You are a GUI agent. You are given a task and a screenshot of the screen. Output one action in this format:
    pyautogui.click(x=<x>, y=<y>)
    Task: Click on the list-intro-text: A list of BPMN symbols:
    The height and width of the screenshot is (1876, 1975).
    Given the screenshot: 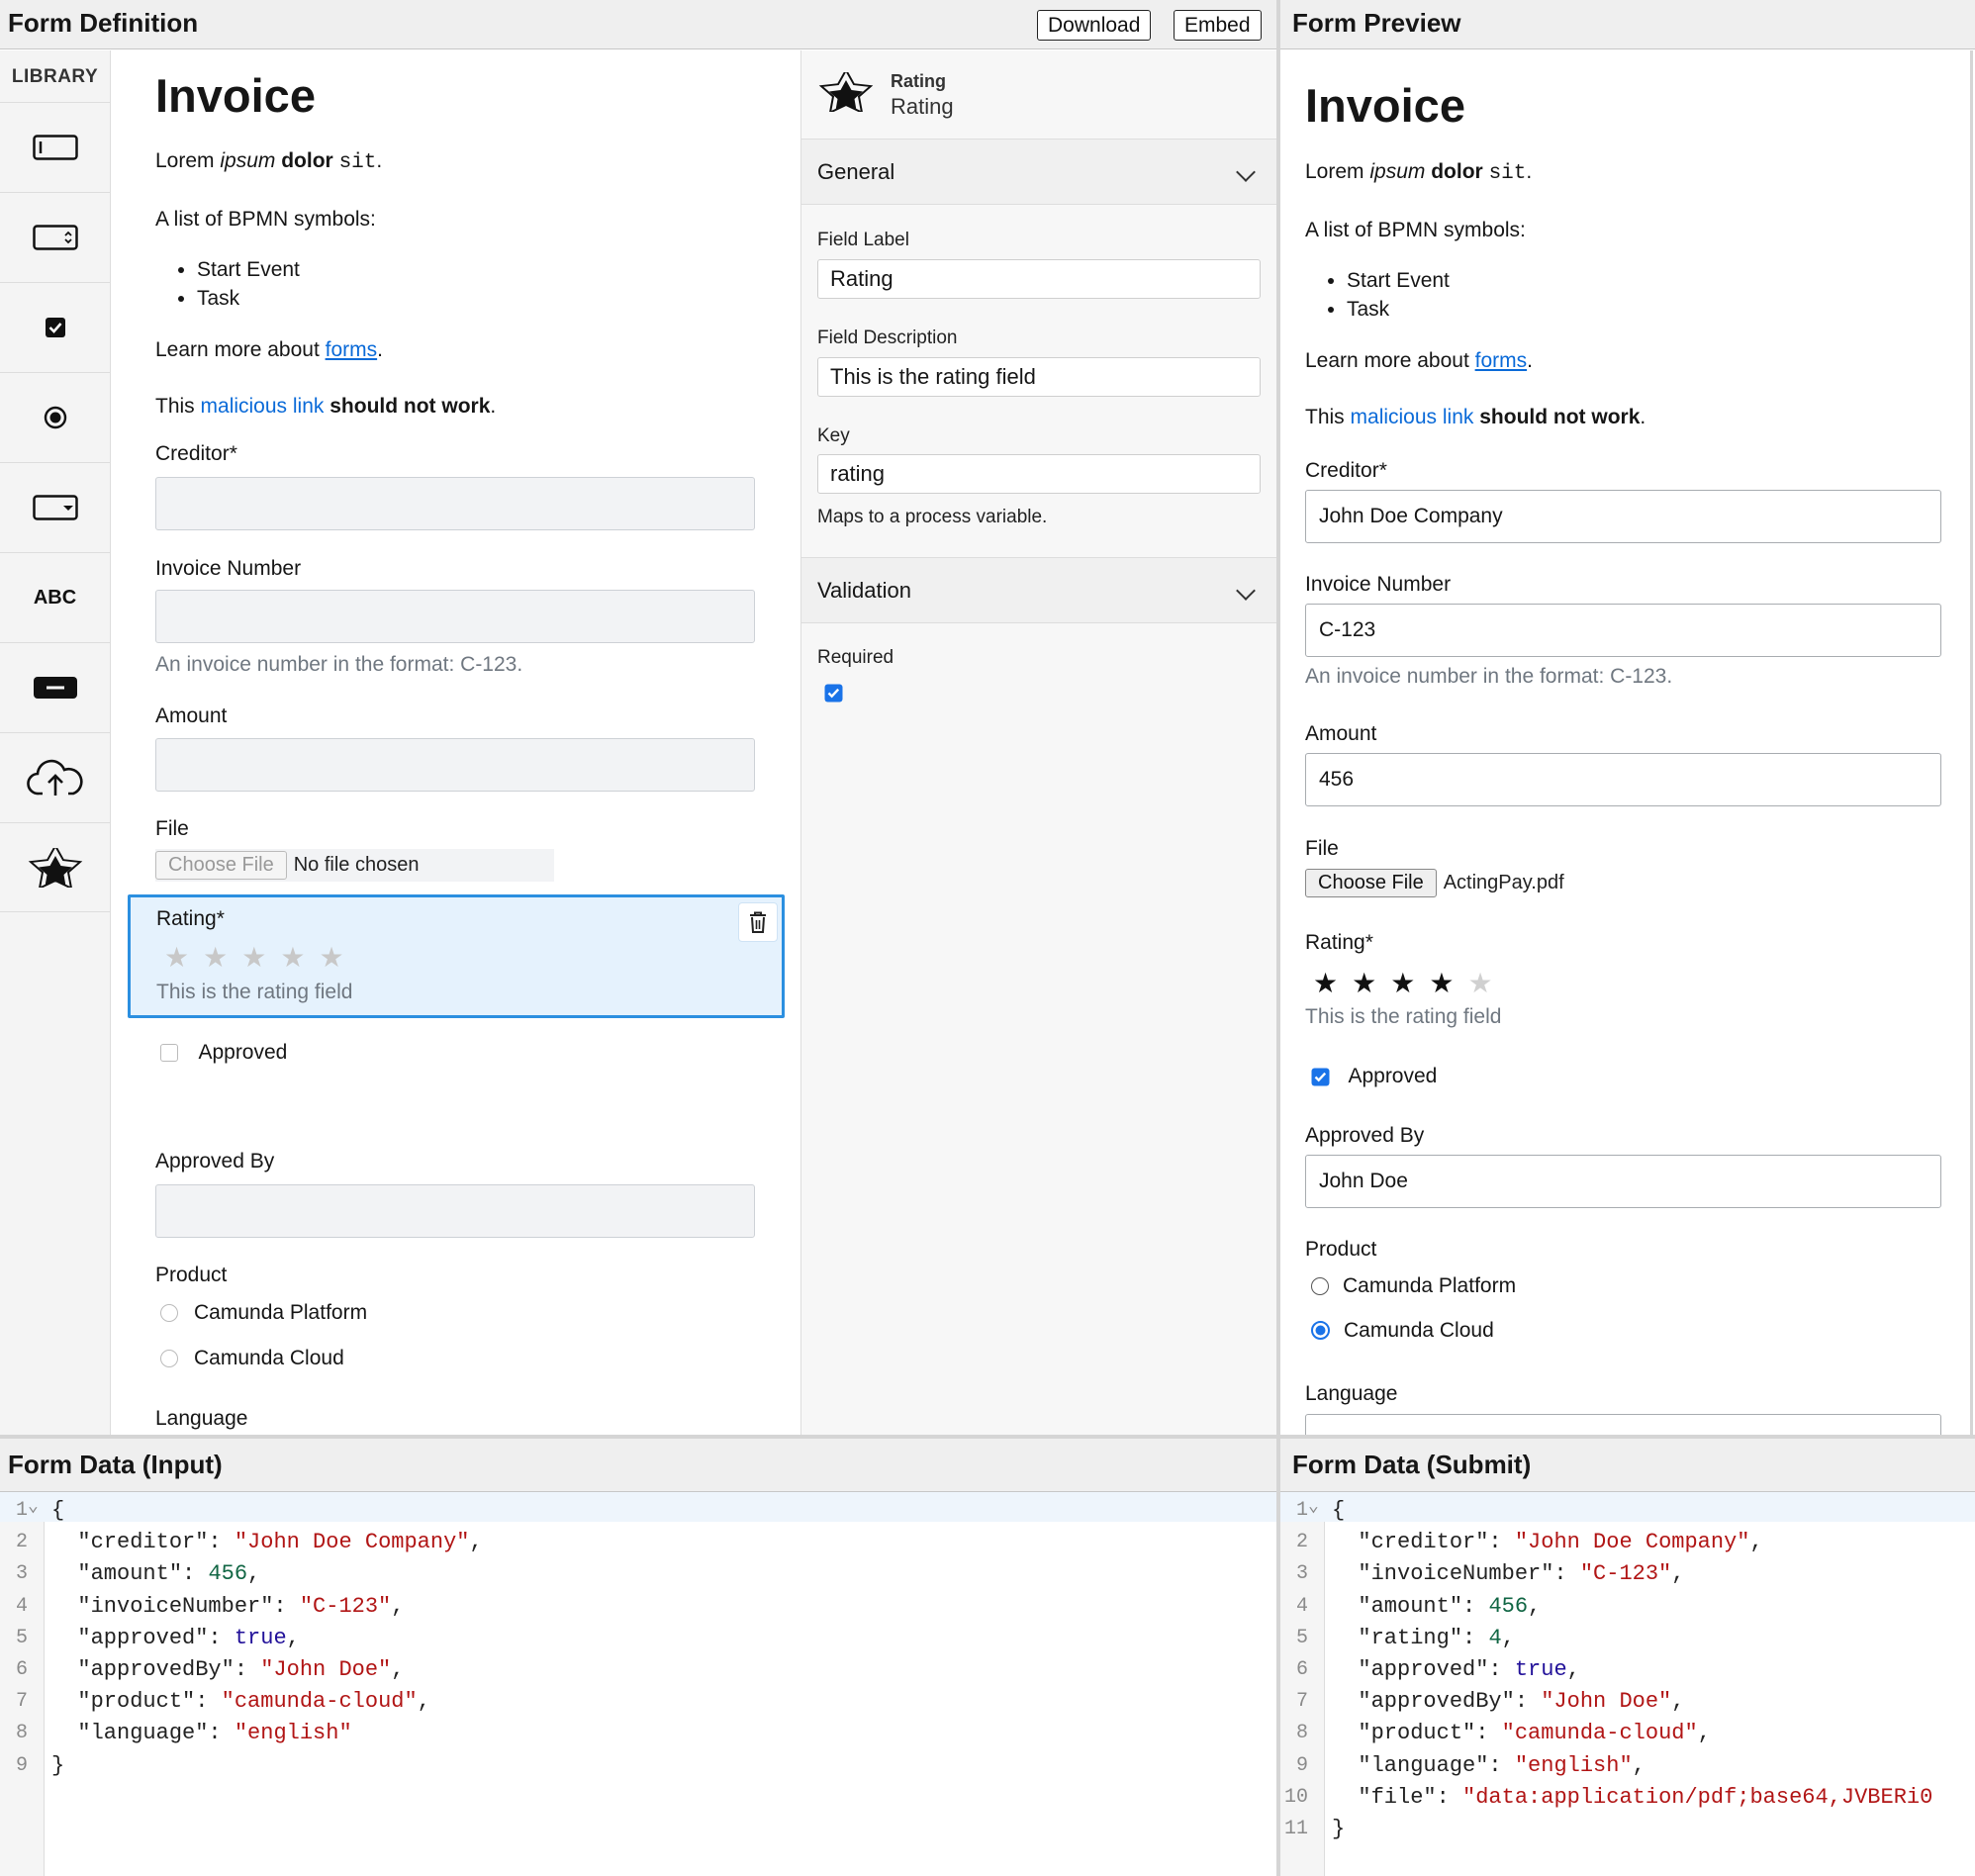 What is the action you would take?
    pyautogui.click(x=265, y=219)
    